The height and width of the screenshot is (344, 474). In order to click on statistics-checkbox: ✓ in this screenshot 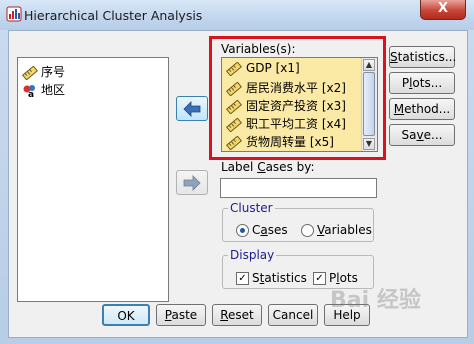, I will do `click(242, 278)`.